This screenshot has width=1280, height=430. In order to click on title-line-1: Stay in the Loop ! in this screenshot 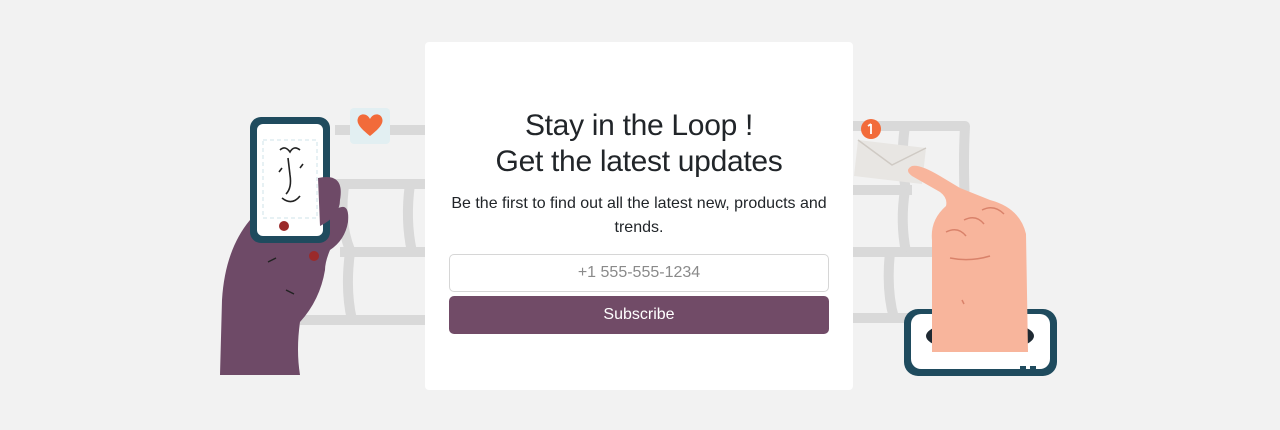, I will do `click(639, 125)`.